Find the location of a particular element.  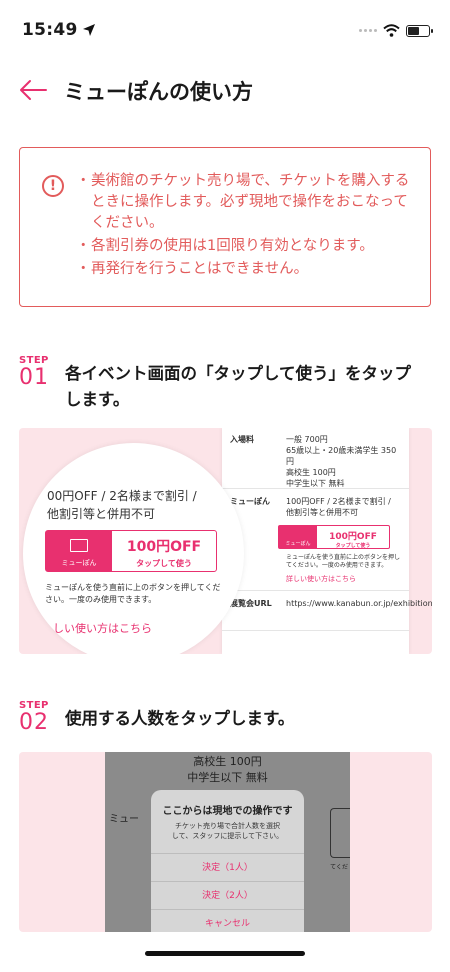

alert-icon: ! is located at coordinates (53, 186).